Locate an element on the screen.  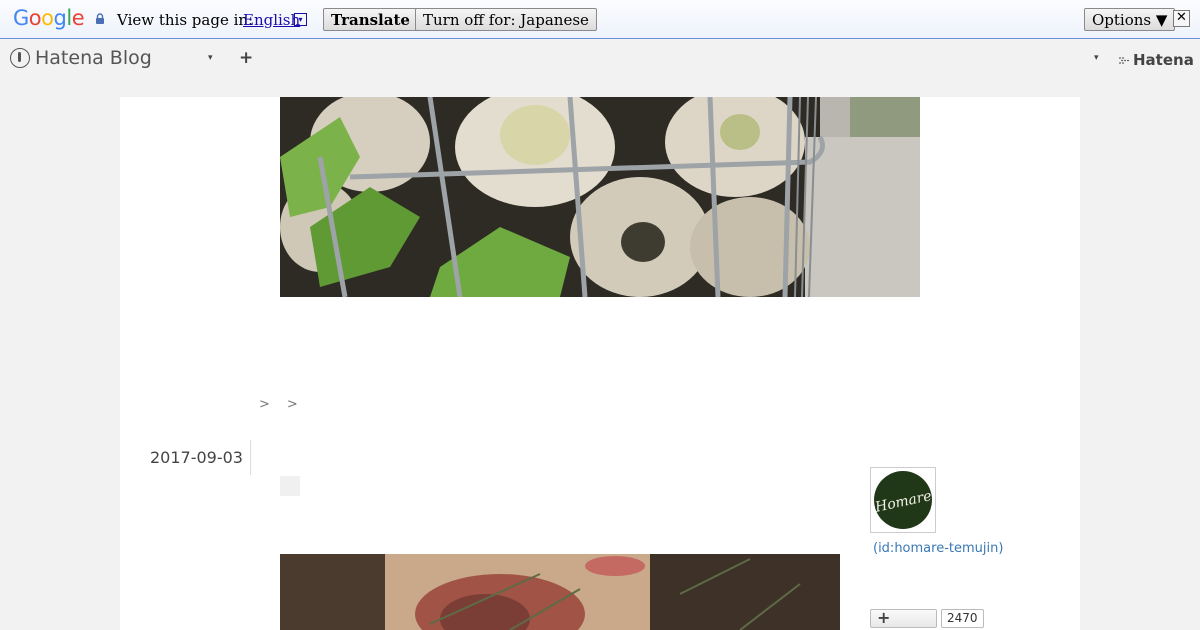
turn-off-button: Turn off for: Japanese is located at coordinates (506, 19).